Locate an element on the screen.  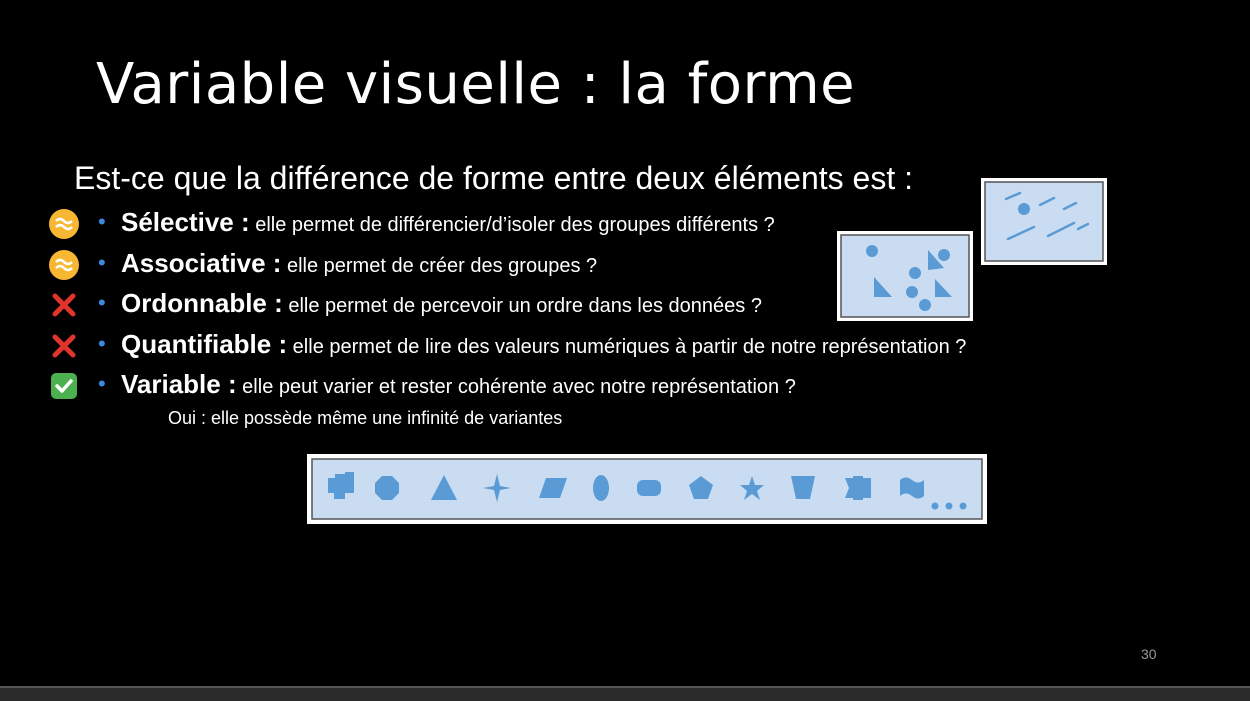
rounded-rect-shape is located at coordinates (649, 488).